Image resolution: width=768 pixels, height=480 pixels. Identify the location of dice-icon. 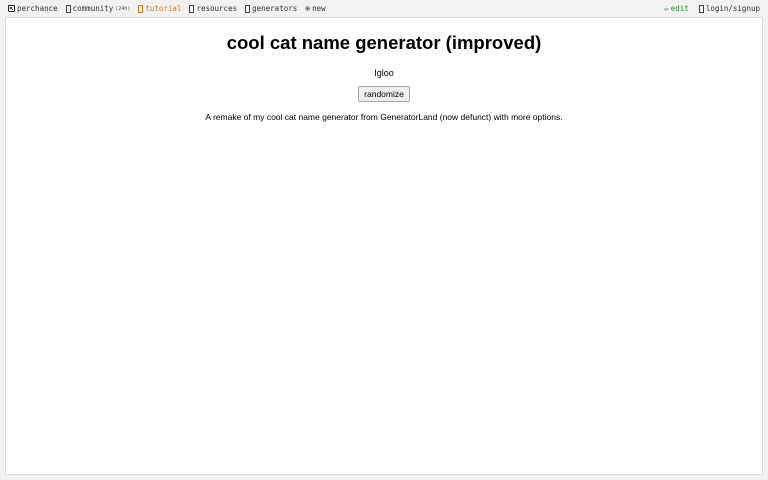
(11, 8).